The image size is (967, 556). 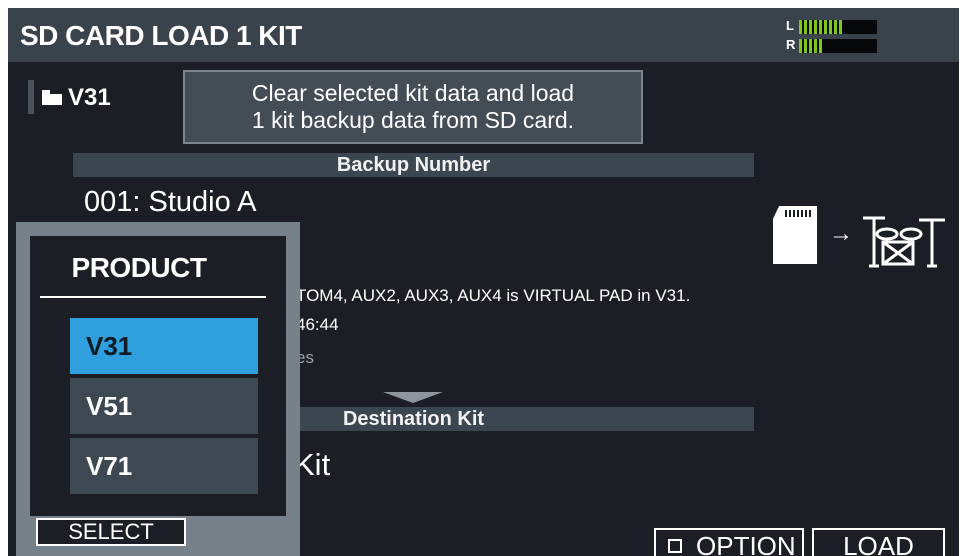 I want to click on option-button: OPTION, so click(x=729, y=542).